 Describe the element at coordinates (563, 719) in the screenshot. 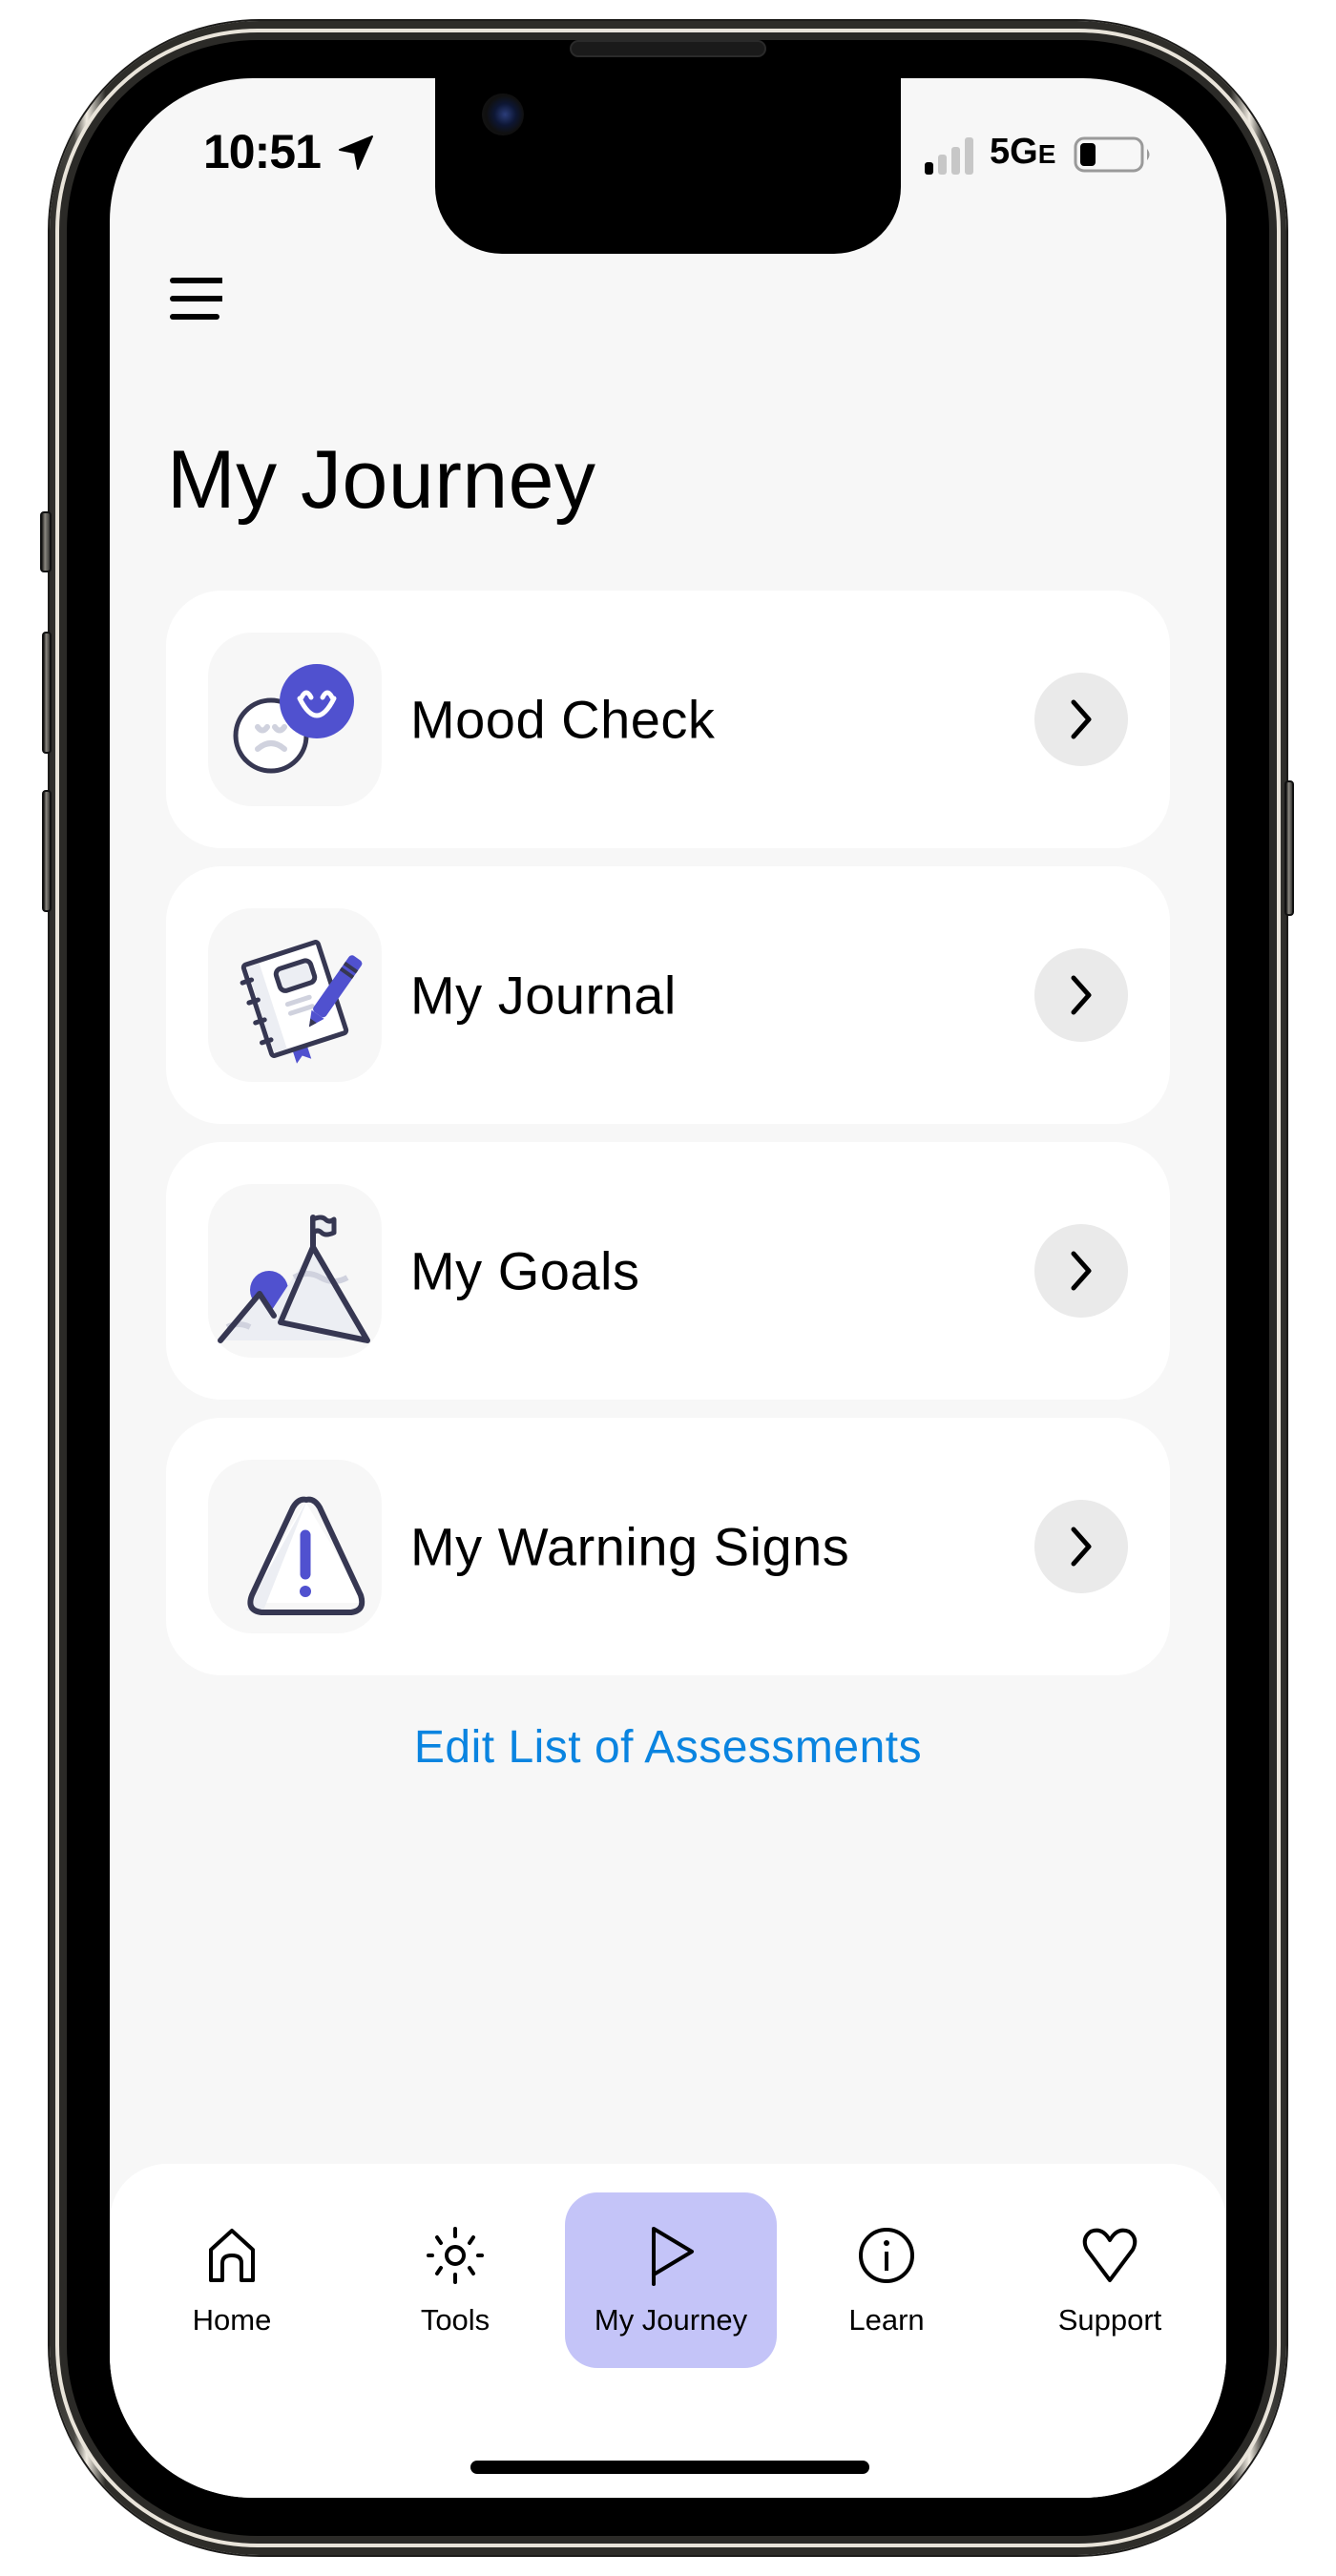

I see `card-label: Mood Check` at that location.